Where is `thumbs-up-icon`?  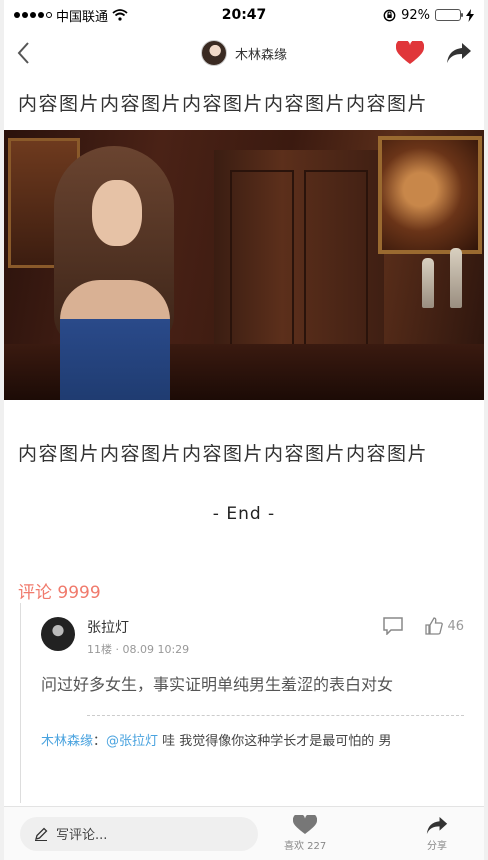
thumbs-up-icon is located at coordinates (434, 626).